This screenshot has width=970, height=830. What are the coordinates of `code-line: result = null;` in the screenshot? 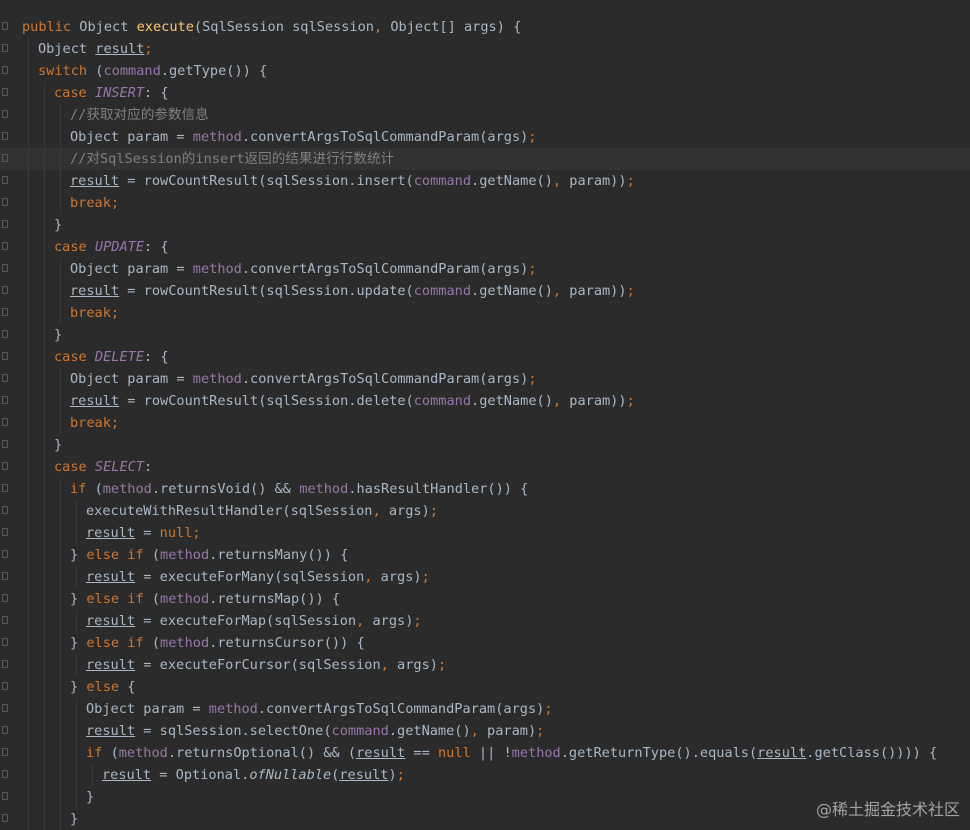 It's located at (486, 533).